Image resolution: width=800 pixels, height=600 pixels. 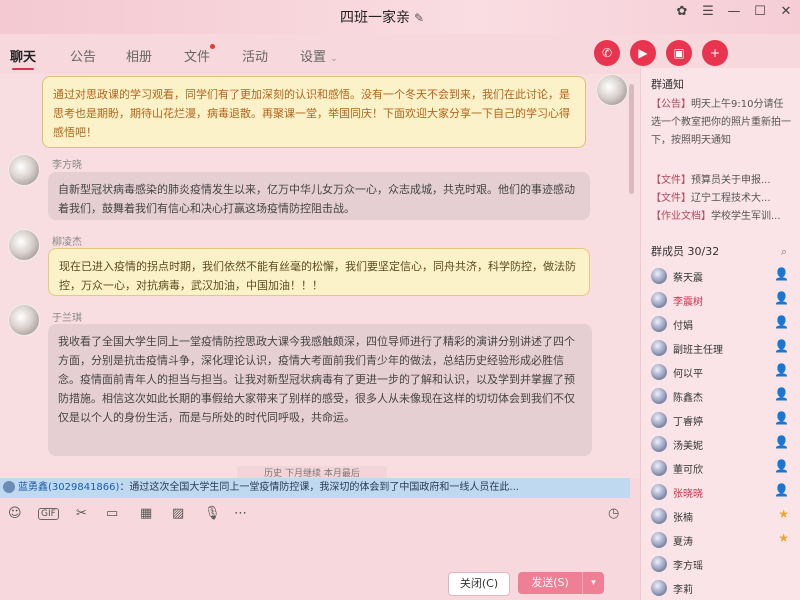 What do you see at coordinates (67, 165) in the screenshot?
I see `sender-name: 李方晓` at bounding box center [67, 165].